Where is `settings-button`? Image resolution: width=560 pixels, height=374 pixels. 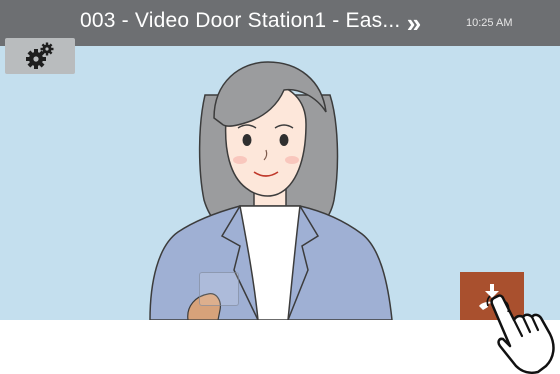 settings-button is located at coordinates (40, 56).